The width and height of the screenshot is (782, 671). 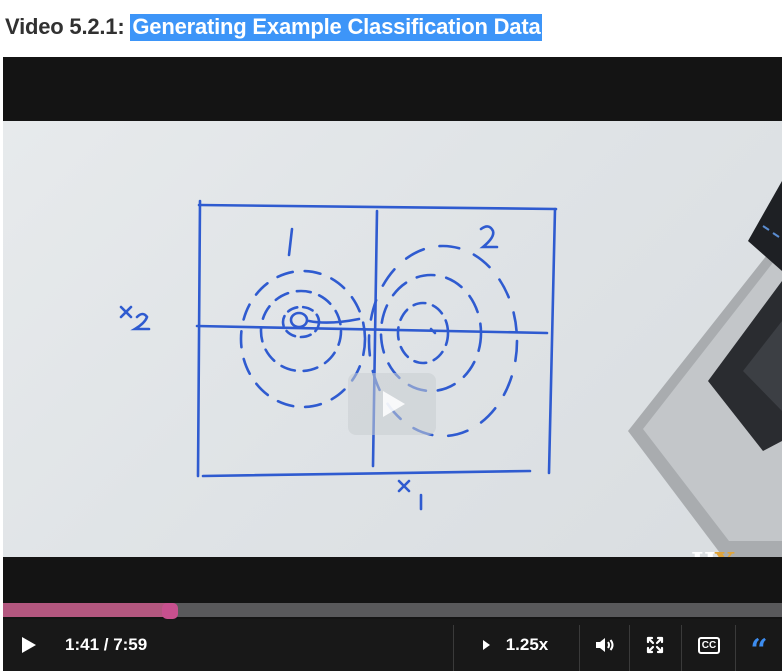 What do you see at coordinates (392, 611) in the screenshot?
I see `progress-bar` at bounding box center [392, 611].